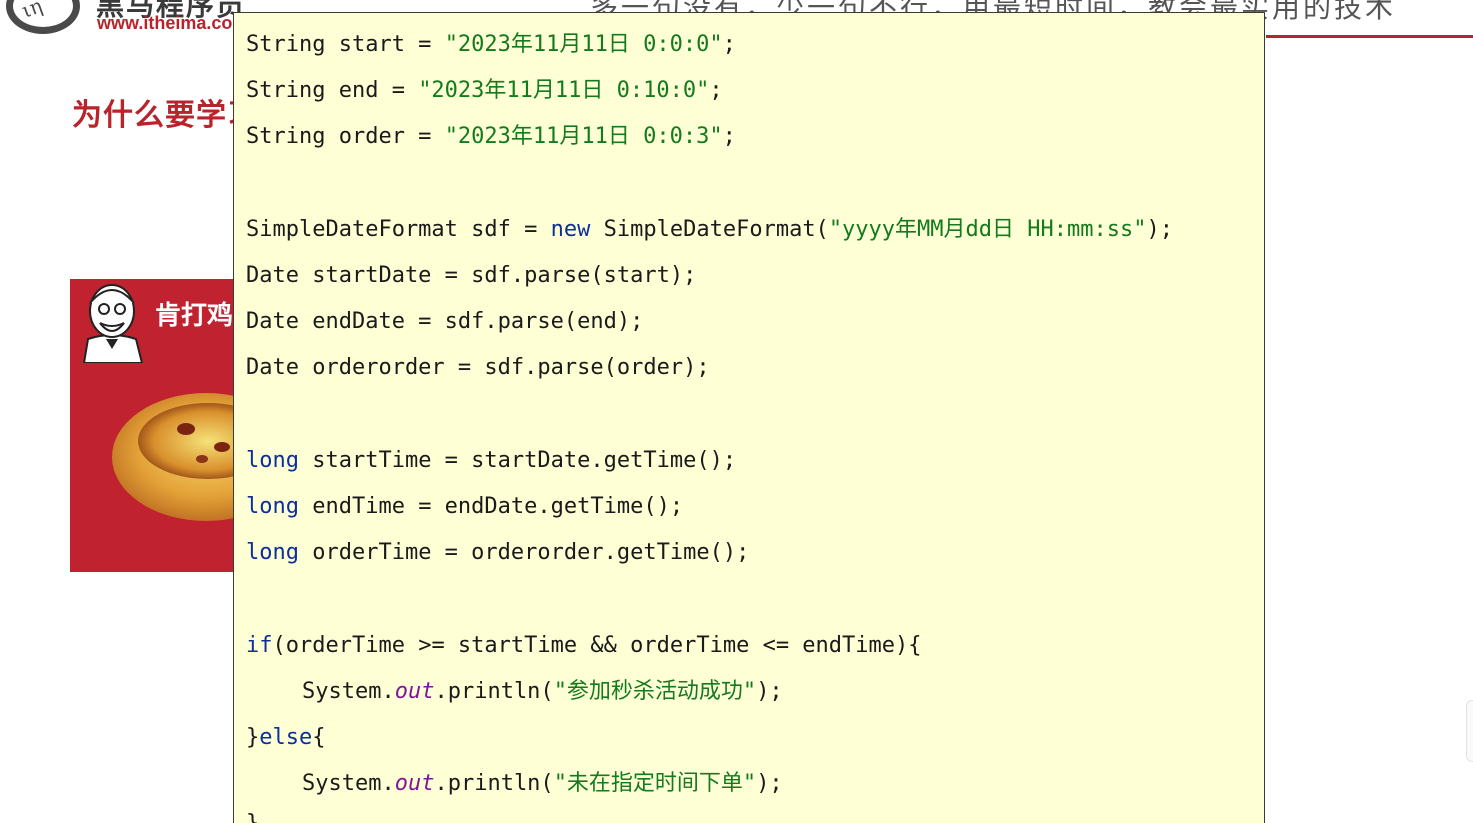 The width and height of the screenshot is (1473, 823). I want to click on code-line: Date orderorder = sdf.parse(order);, so click(478, 368).